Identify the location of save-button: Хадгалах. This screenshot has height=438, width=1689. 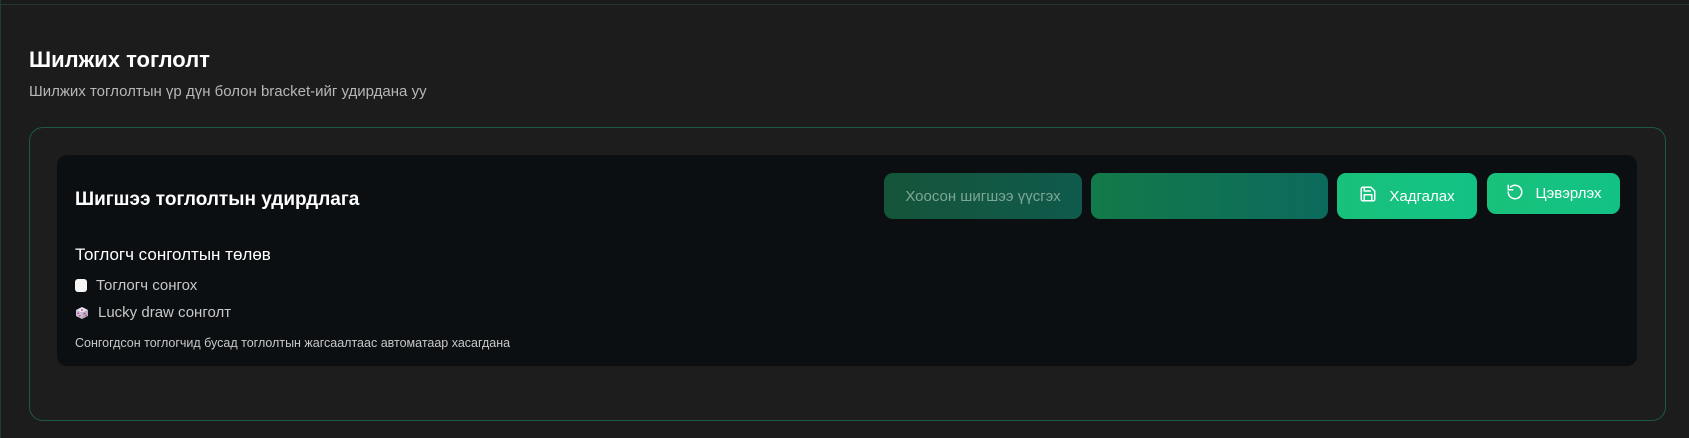
(1407, 196).